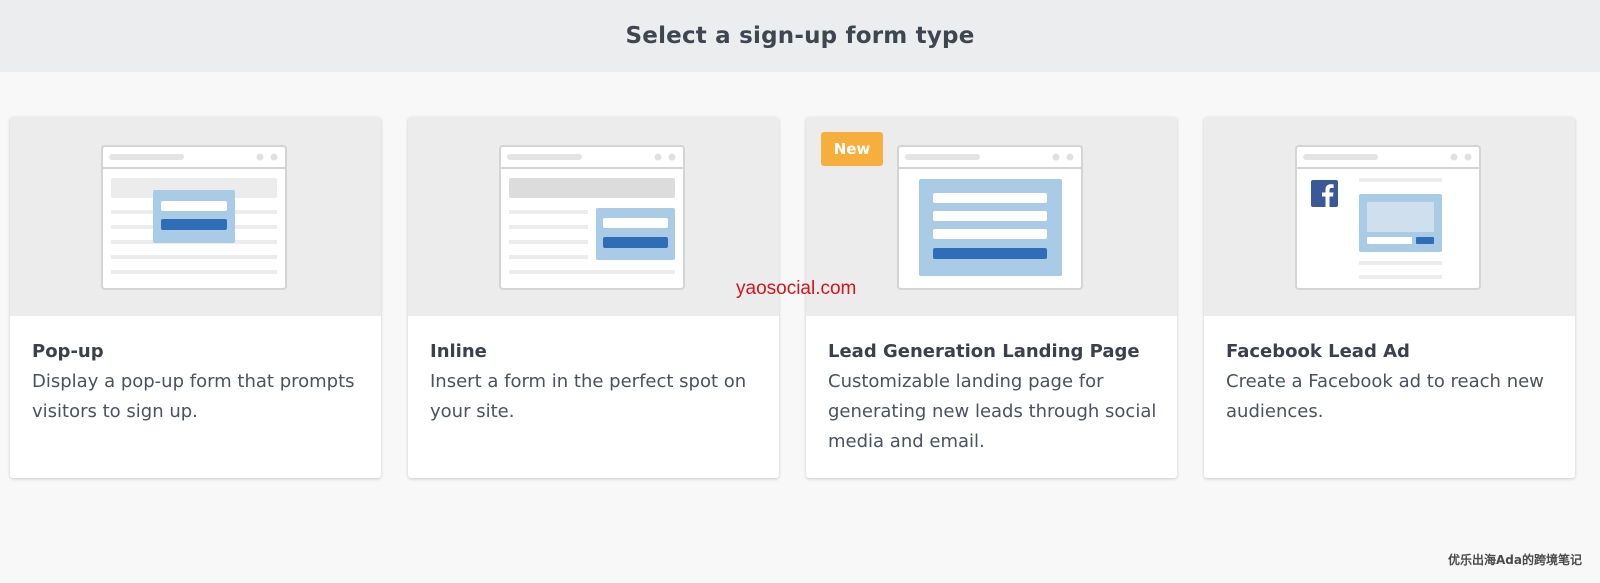 This screenshot has width=1600, height=583. I want to click on page-title: Select a sign-up form type, so click(800, 36).